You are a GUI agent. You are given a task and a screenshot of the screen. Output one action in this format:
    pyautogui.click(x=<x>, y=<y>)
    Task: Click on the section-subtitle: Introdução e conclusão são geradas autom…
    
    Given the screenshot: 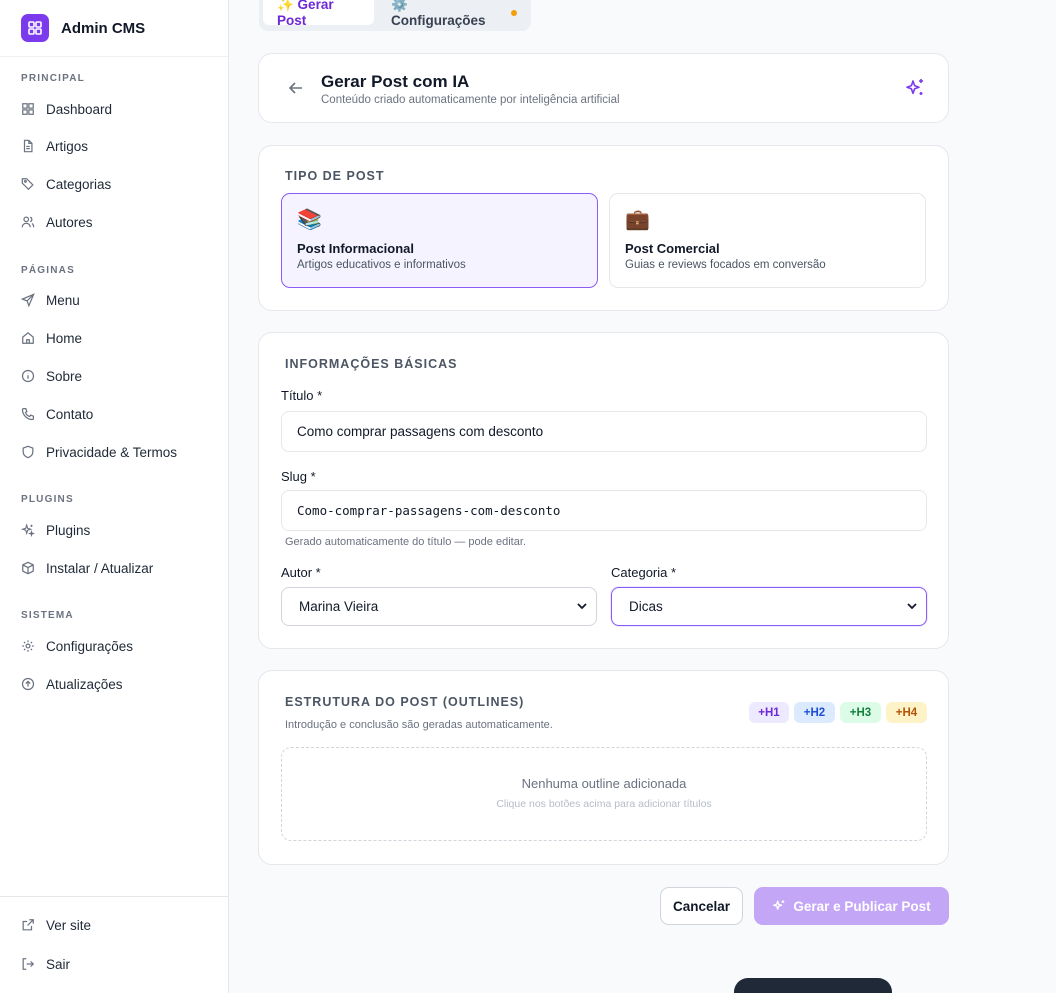 What is the action you would take?
    pyautogui.click(x=419, y=725)
    